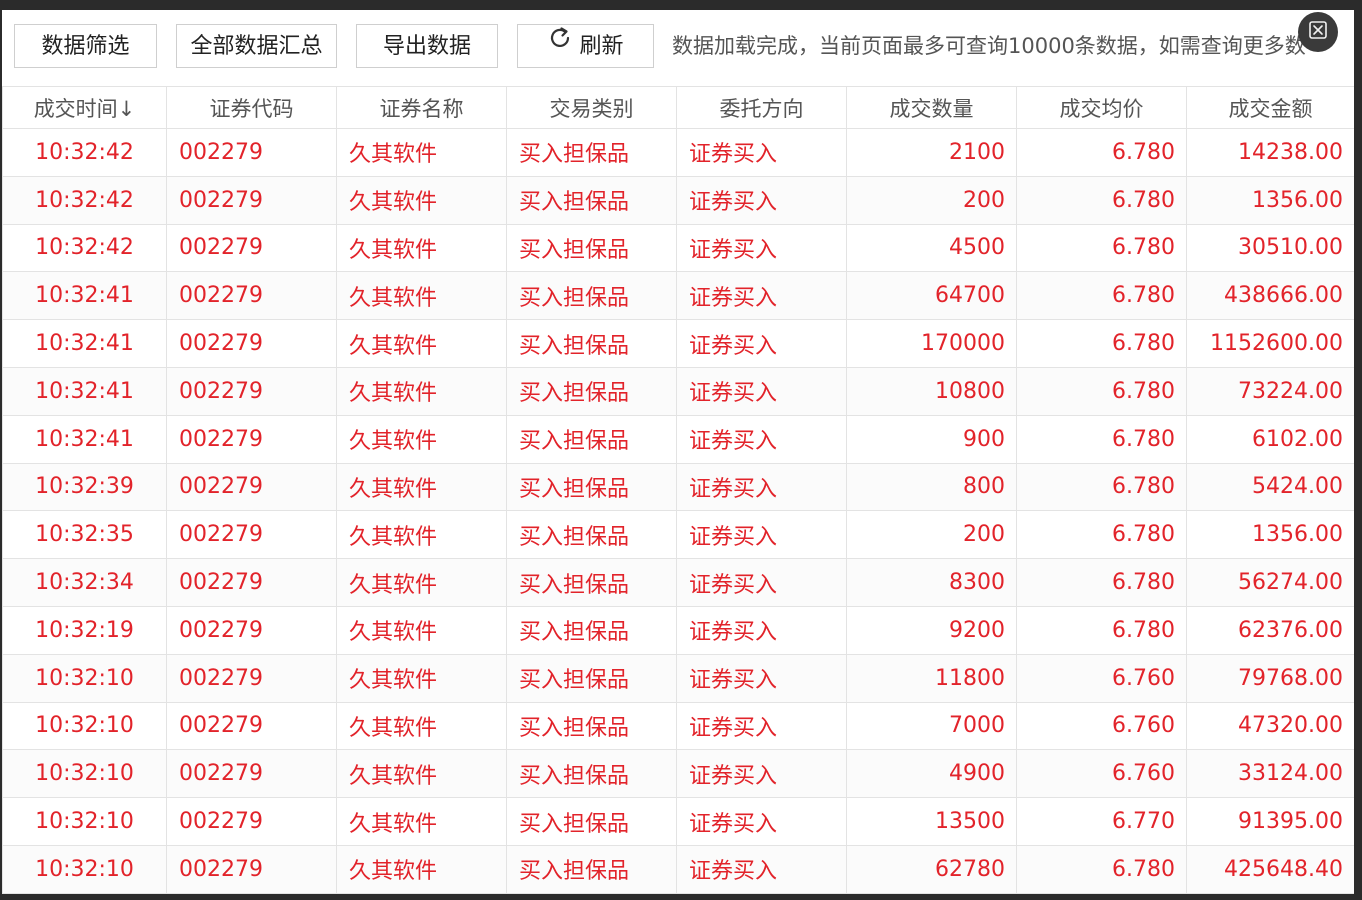 The image size is (1362, 900). Describe the element at coordinates (1270, 200) in the screenshot. I see `trade-amount-cell: 1356.00` at that location.